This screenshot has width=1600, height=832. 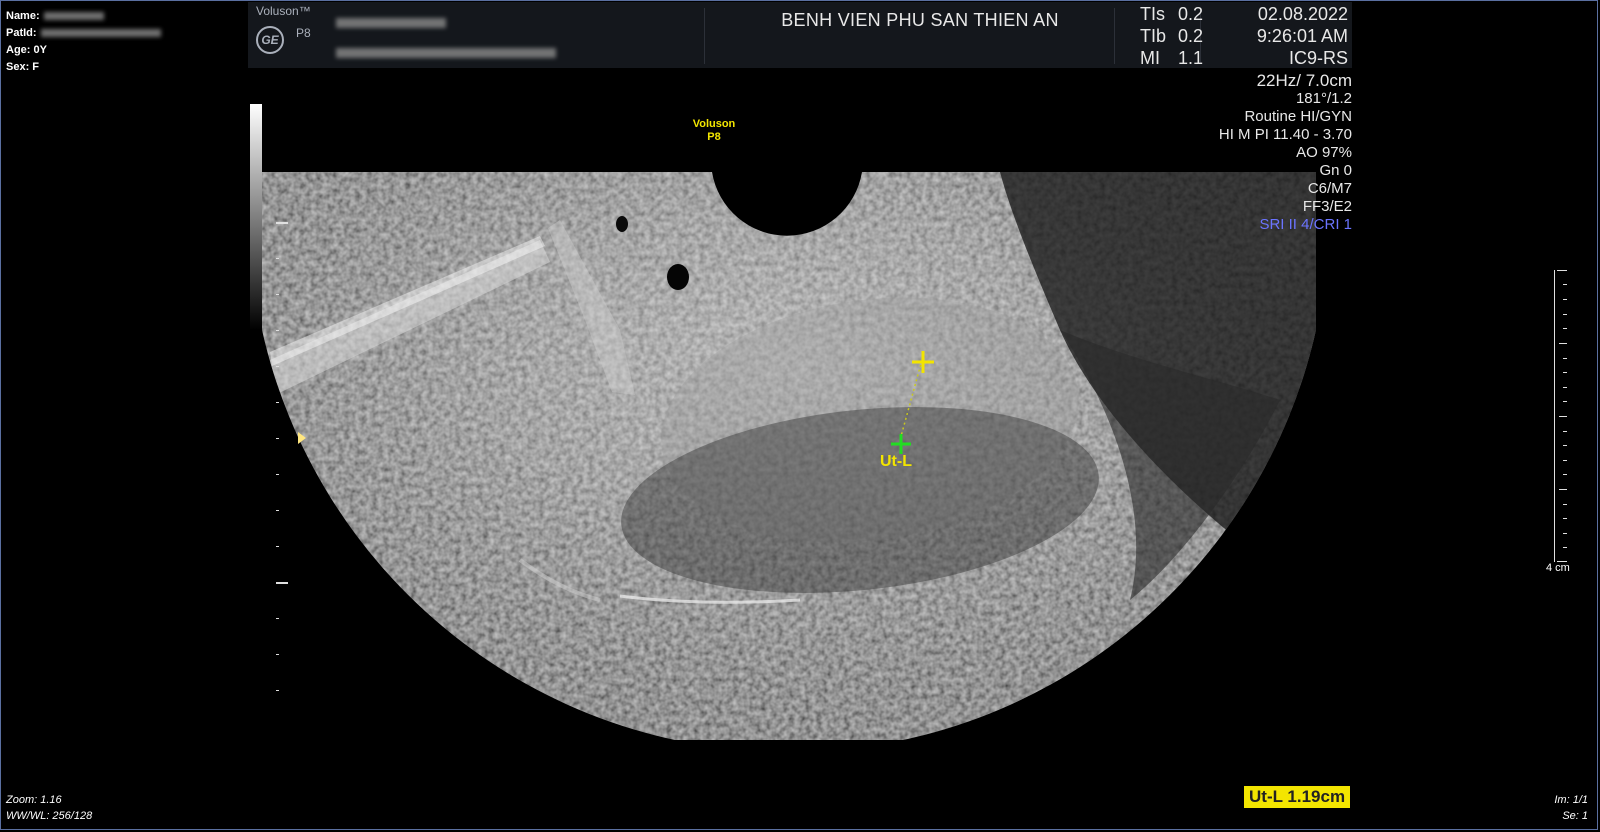 I want to click on zoom-level: Zoom: 1.16, so click(x=34, y=800).